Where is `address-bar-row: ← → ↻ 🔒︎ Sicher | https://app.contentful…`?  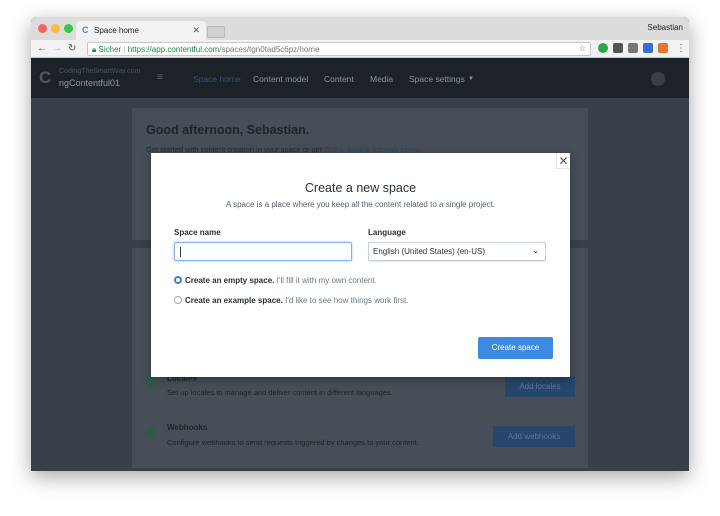 address-bar-row: ← → ↻ 🔒︎ Sicher | https://app.contentful… is located at coordinates (360, 49).